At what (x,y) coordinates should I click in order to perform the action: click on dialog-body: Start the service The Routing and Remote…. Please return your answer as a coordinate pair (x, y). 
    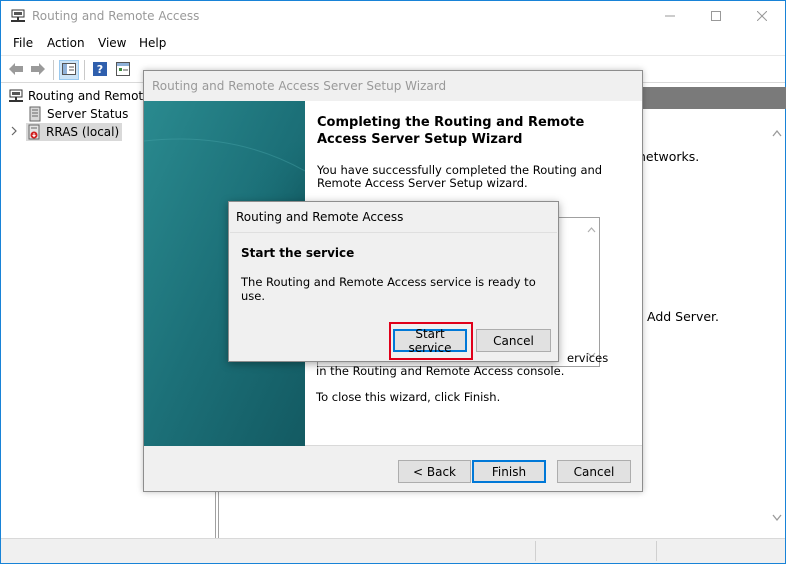
    Looking at the image, I should click on (393, 272).